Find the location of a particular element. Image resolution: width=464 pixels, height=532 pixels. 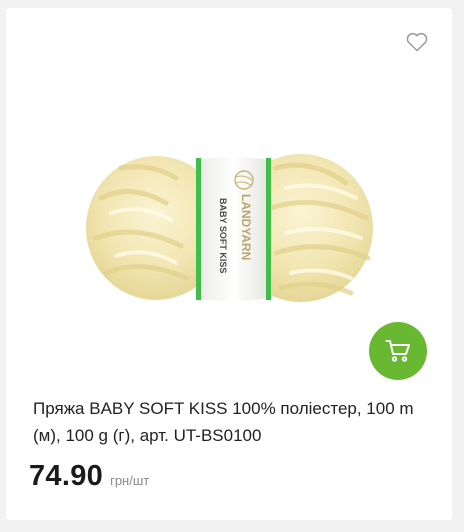

label-product-text: BABY SOFT KISS is located at coordinates (223, 235).